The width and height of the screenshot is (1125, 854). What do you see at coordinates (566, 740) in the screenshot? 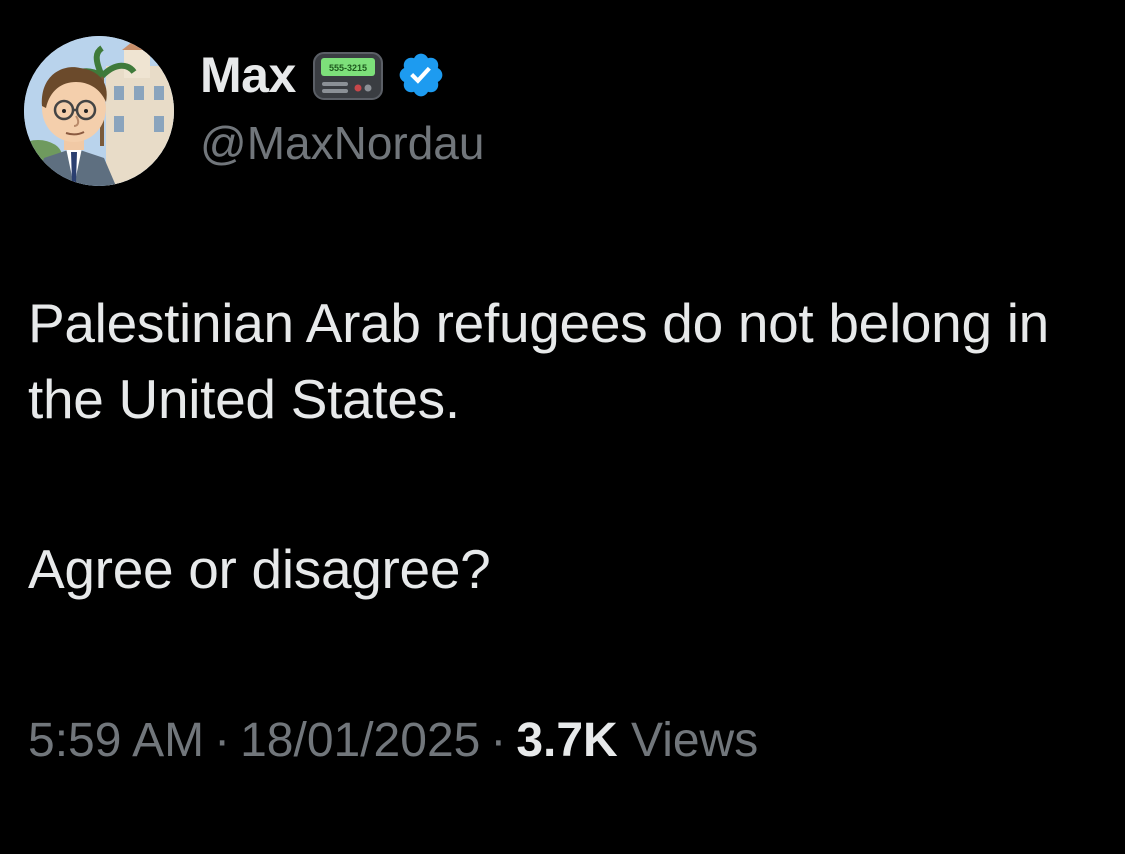
I see `views-count: 3.7K` at bounding box center [566, 740].